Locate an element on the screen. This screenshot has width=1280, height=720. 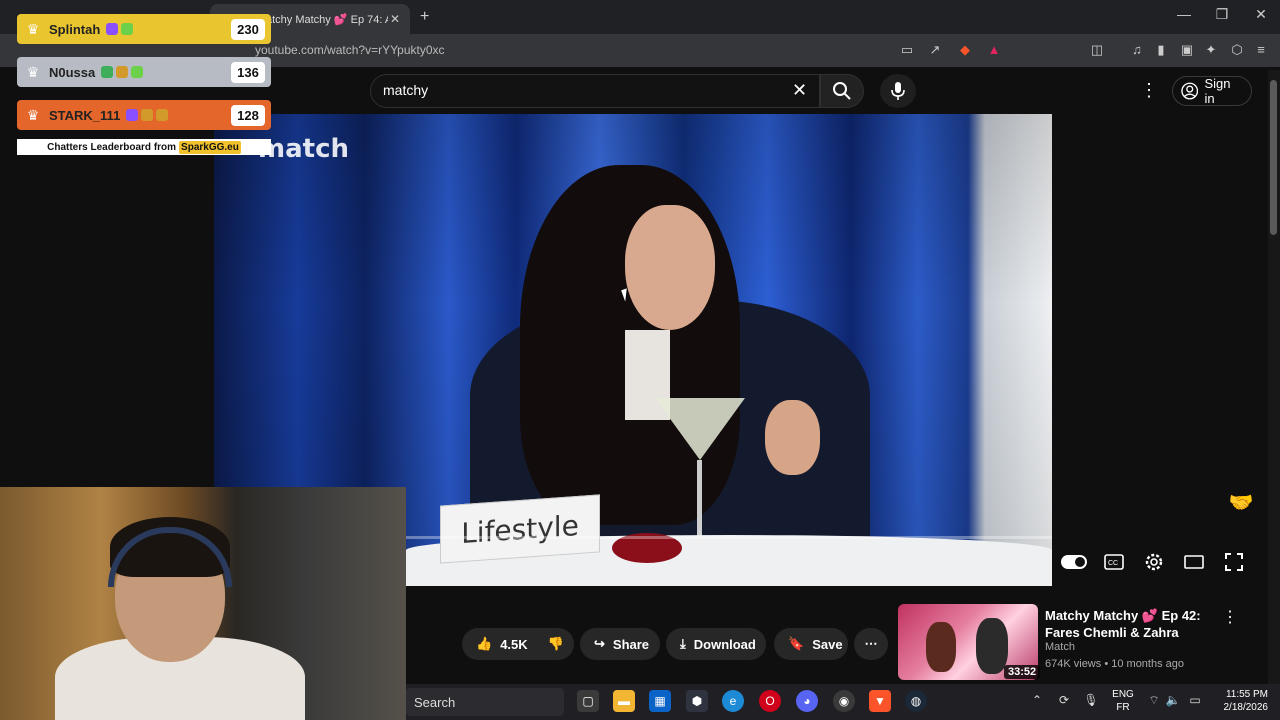
brave-rewards-icon: ▲ is located at coordinates (994, 50).